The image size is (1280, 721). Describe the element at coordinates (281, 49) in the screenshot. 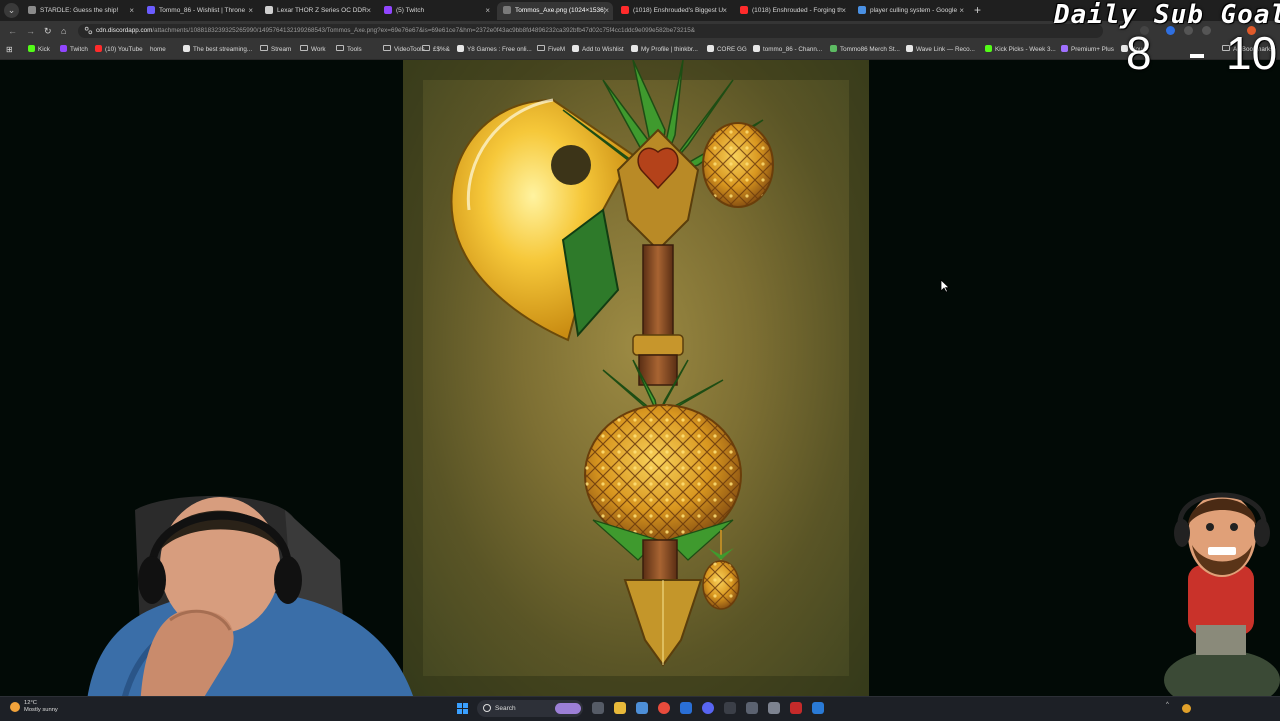

I see `bookmark-label: Stream` at that location.